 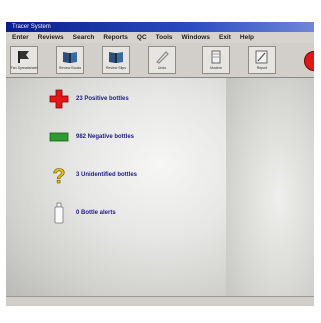 What do you see at coordinates (262, 68) in the screenshot?
I see `toolbar-button-label: Report` at bounding box center [262, 68].